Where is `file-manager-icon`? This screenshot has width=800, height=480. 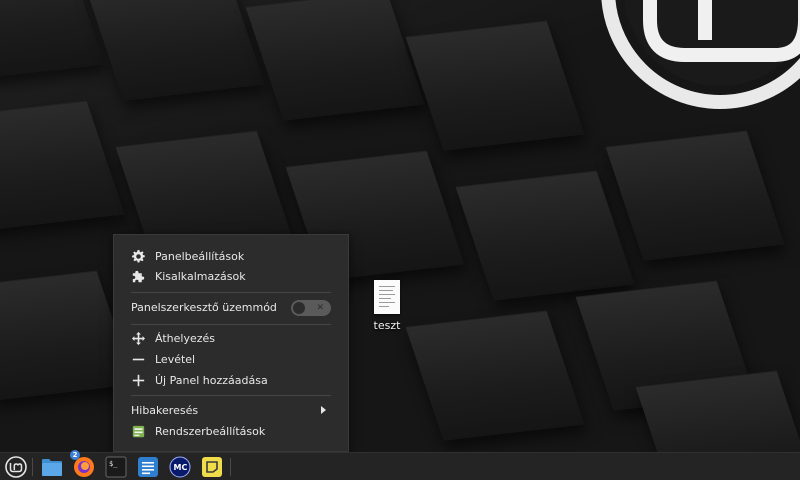
file-manager-icon is located at coordinates (52, 467).